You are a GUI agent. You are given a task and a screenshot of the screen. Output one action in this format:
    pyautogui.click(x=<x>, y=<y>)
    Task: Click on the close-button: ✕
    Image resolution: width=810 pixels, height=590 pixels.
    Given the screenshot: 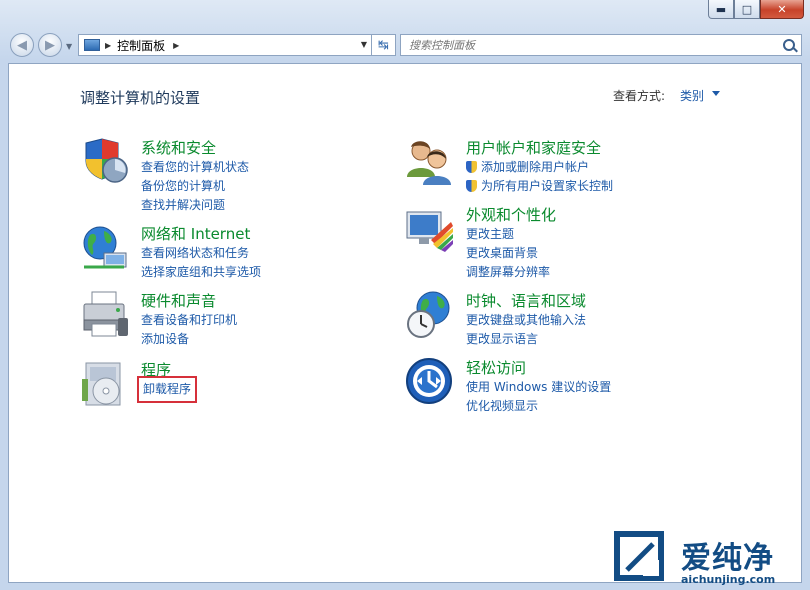 What is the action you would take?
    pyautogui.click(x=782, y=9)
    